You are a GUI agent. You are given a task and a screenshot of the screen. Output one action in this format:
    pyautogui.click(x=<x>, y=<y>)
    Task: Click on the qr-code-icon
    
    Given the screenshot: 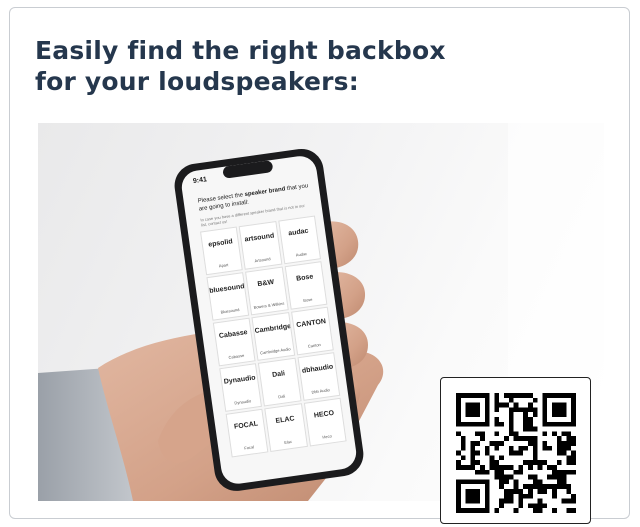 What is the action you would take?
    pyautogui.click(x=516, y=453)
    